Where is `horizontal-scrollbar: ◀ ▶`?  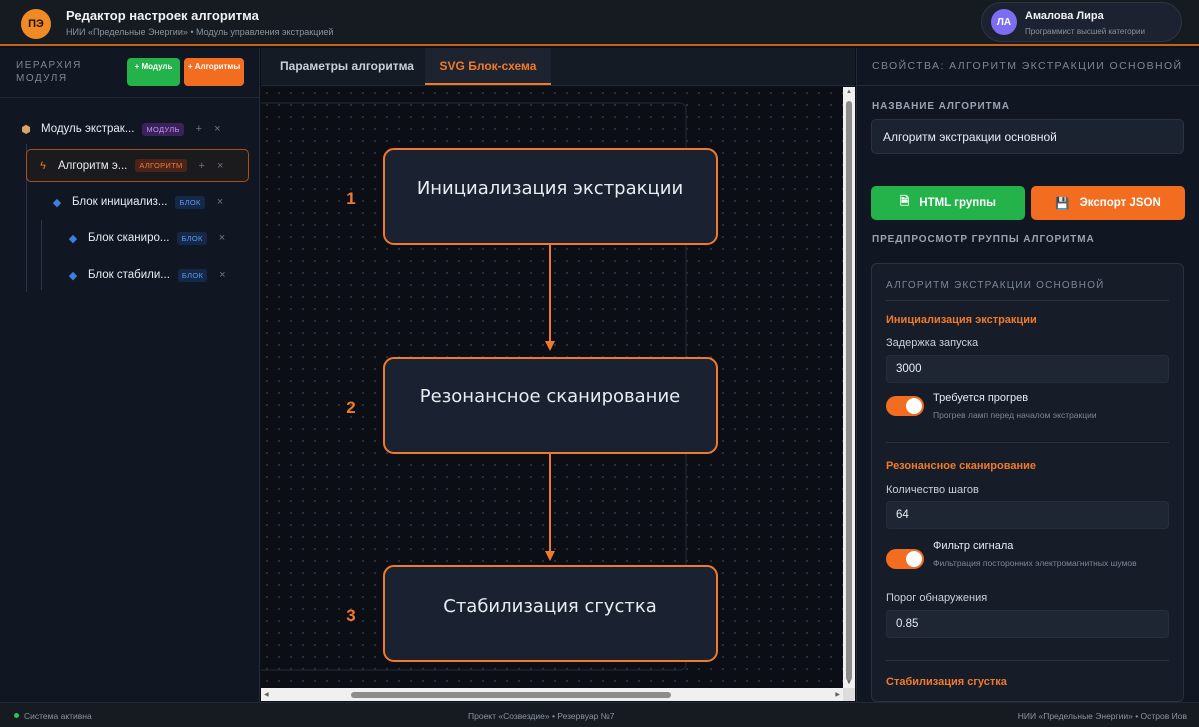
horizontal-scrollbar: ◀ ▶ is located at coordinates (552, 694).